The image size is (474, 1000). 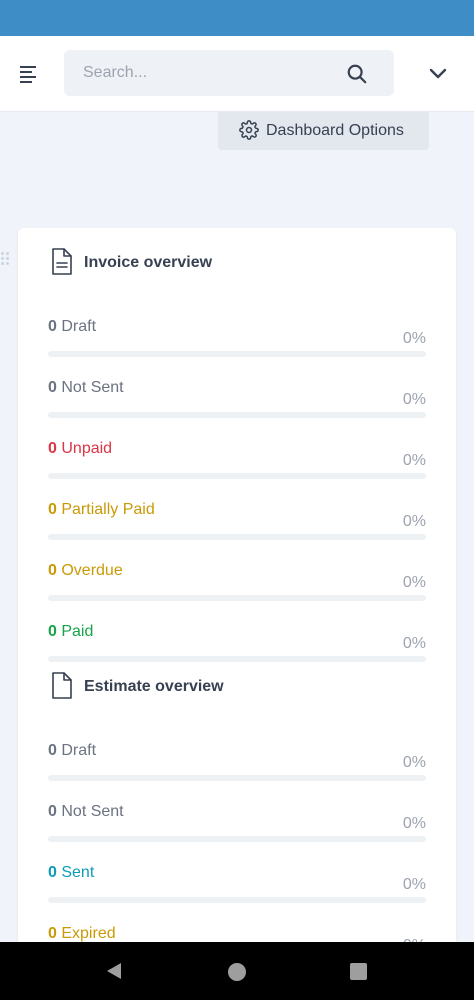 I want to click on stat-label: 0 Overdue, so click(x=85, y=571).